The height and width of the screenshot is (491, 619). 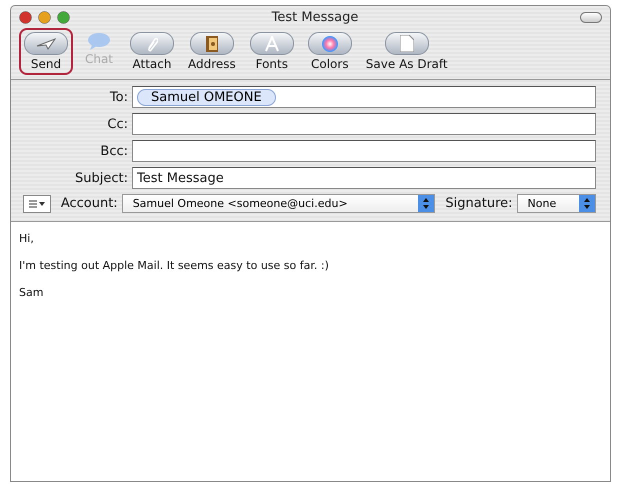 What do you see at coordinates (279, 203) in the screenshot?
I see `account-select: Samuel Omeone <someone@uci.edu>` at bounding box center [279, 203].